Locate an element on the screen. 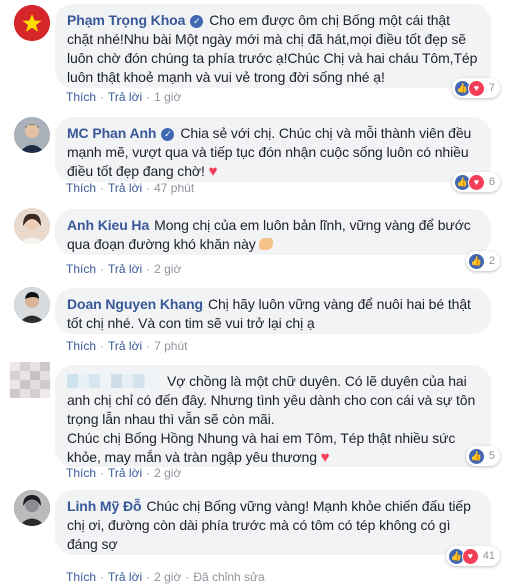  comment-actions: Thích · Trả lời · 1 giờ is located at coordinates (124, 97).